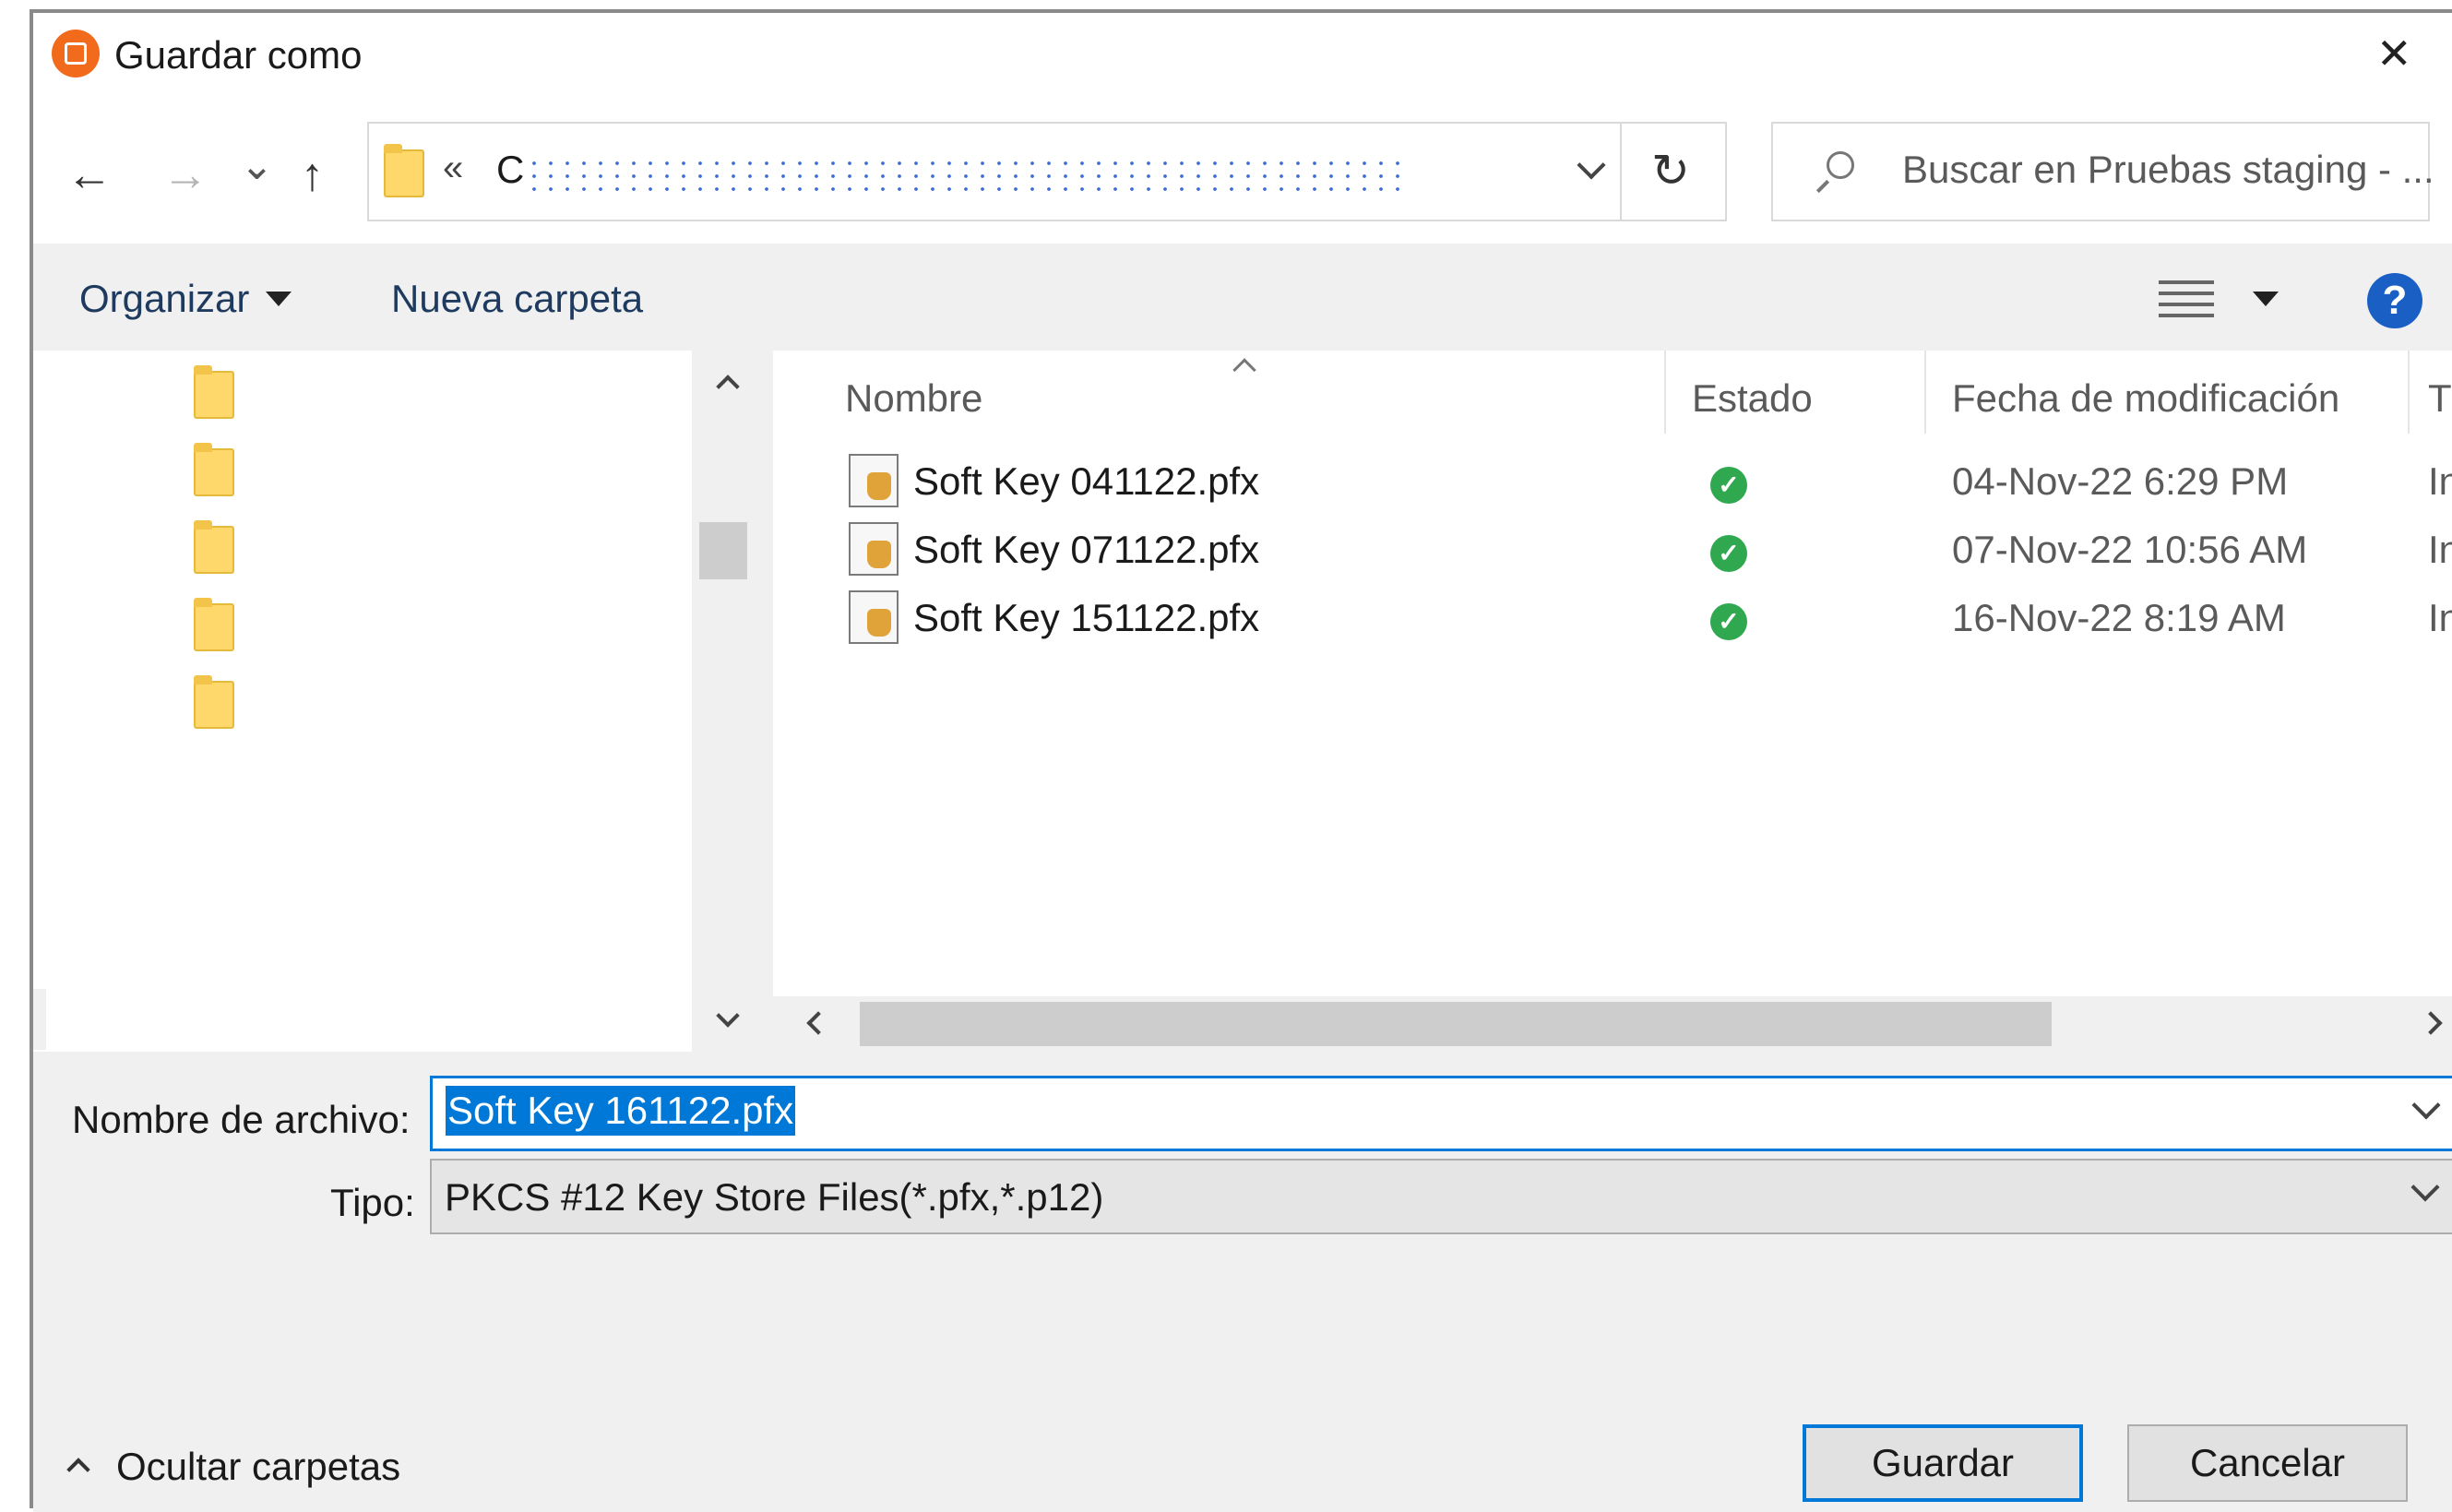 Image resolution: width=2452 pixels, height=1512 pixels. Describe the element at coordinates (732, 701) in the screenshot. I see `tree-vertical-scrollbar` at that location.